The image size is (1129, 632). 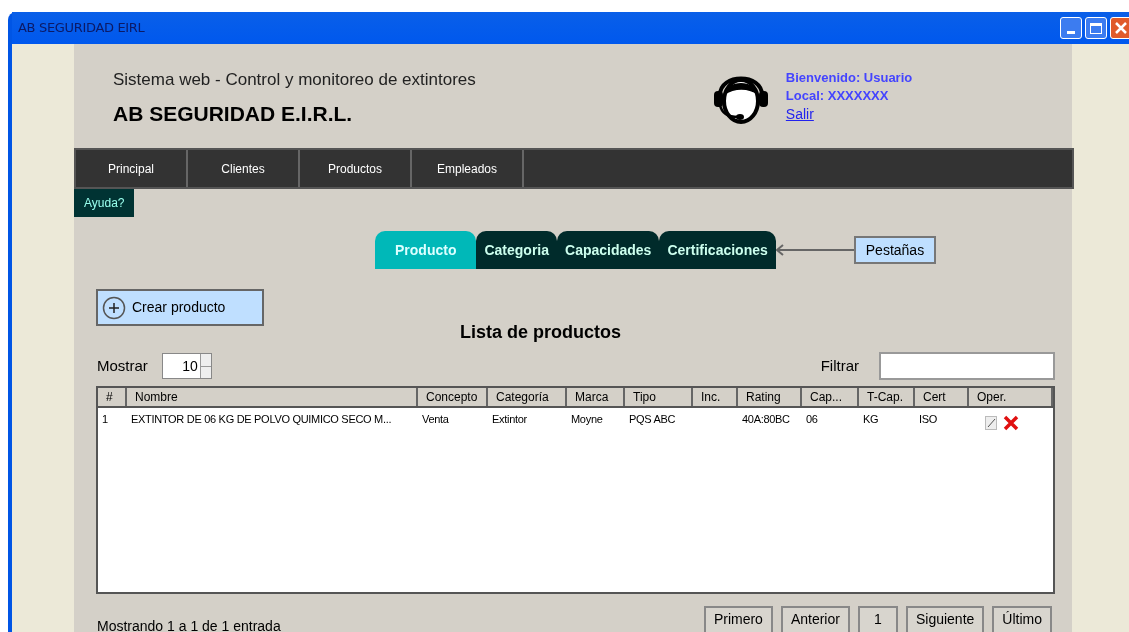 I want to click on page-size-spinner: 10, so click(x=186, y=366).